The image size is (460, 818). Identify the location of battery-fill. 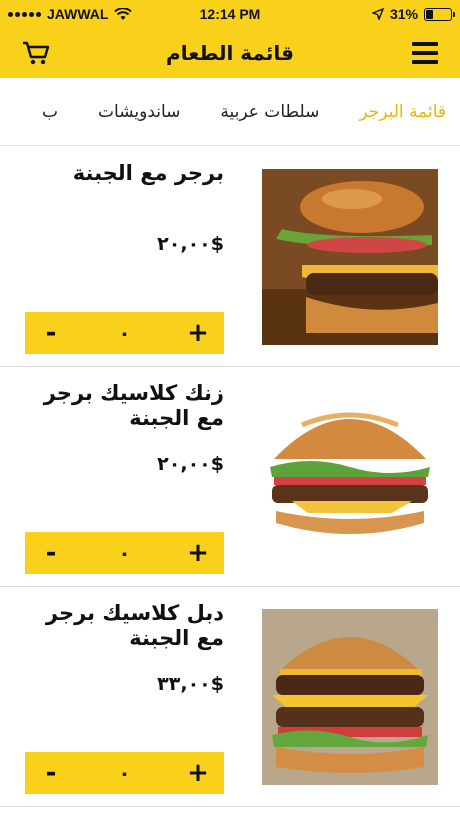
(430, 14).